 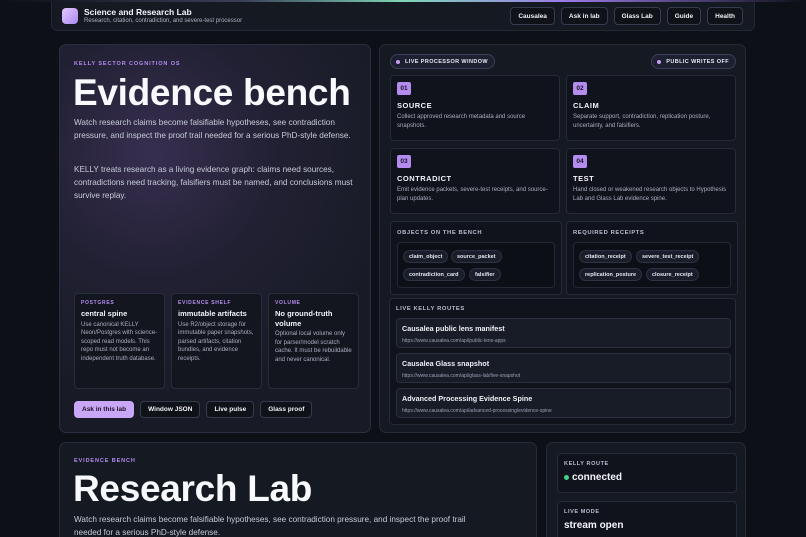 I want to click on live-pulse-button: Live pulse, so click(x=230, y=409).